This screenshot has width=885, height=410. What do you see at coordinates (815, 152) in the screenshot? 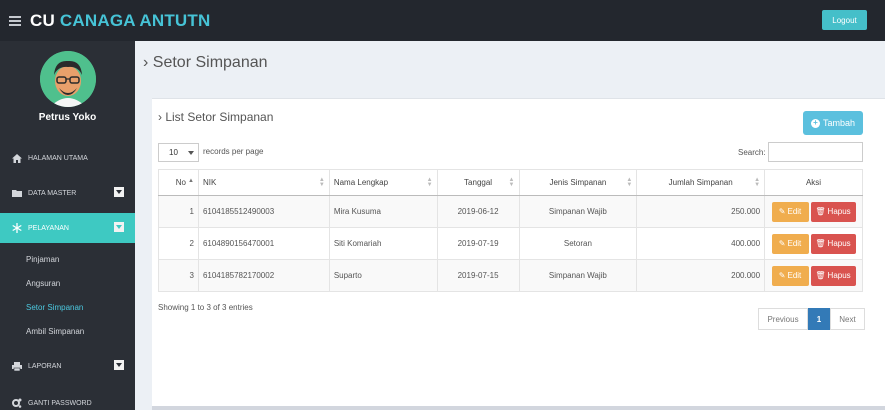
I see `search-input` at bounding box center [815, 152].